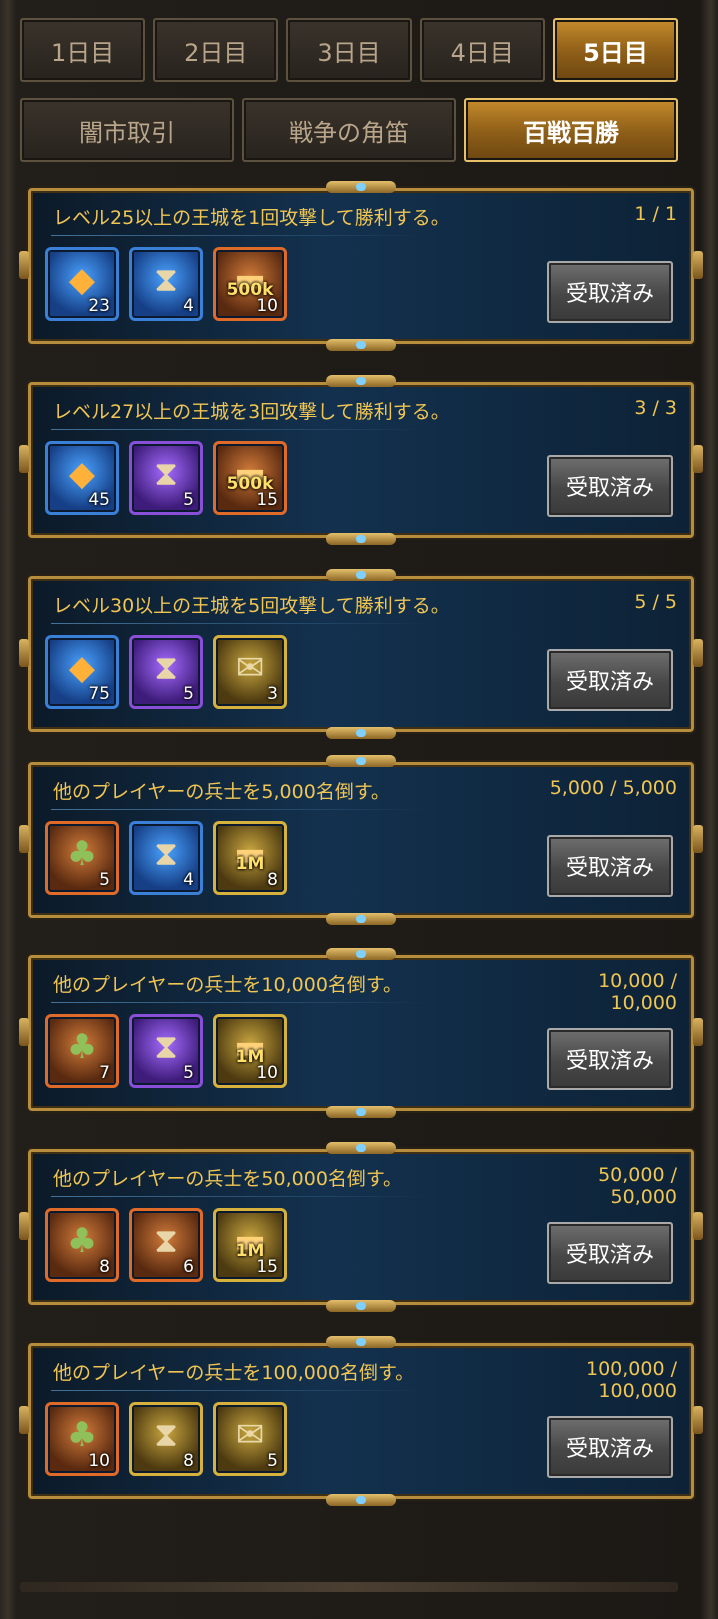 The image size is (718, 1619). Describe the element at coordinates (613, 788) in the screenshot. I see `mission-progress: 5,000 / 5,000` at that location.